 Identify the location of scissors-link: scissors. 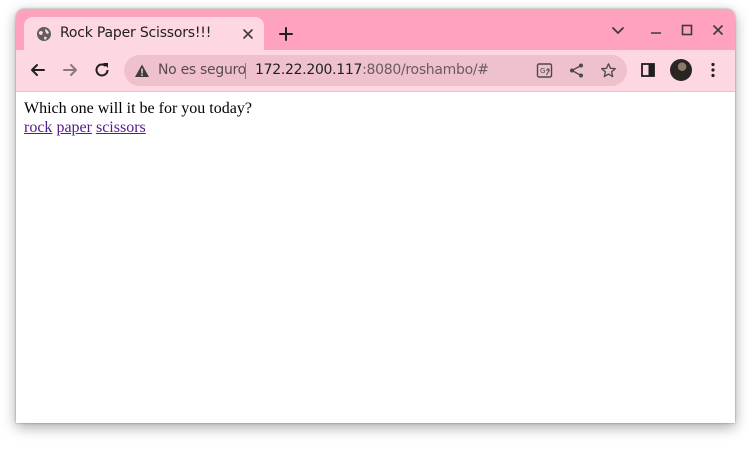
(121, 127).